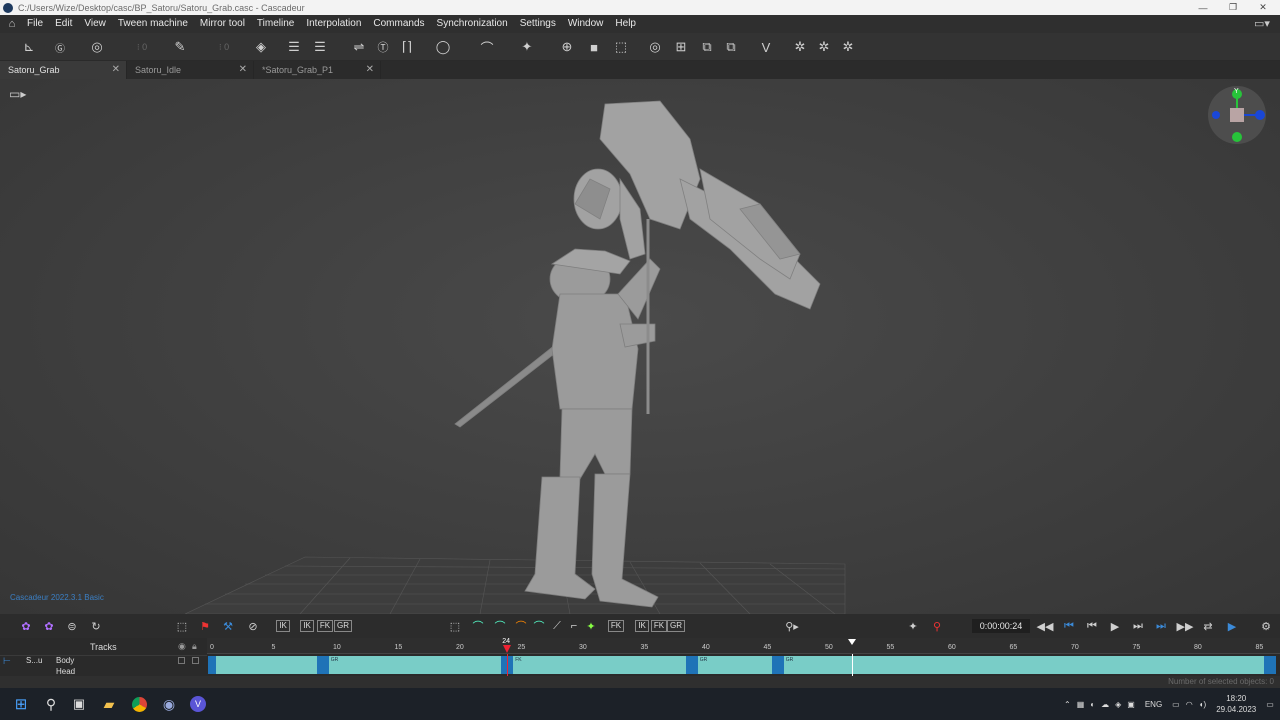 The width and height of the screenshot is (1280, 720). I want to click on gr-button: GR, so click(343, 626).